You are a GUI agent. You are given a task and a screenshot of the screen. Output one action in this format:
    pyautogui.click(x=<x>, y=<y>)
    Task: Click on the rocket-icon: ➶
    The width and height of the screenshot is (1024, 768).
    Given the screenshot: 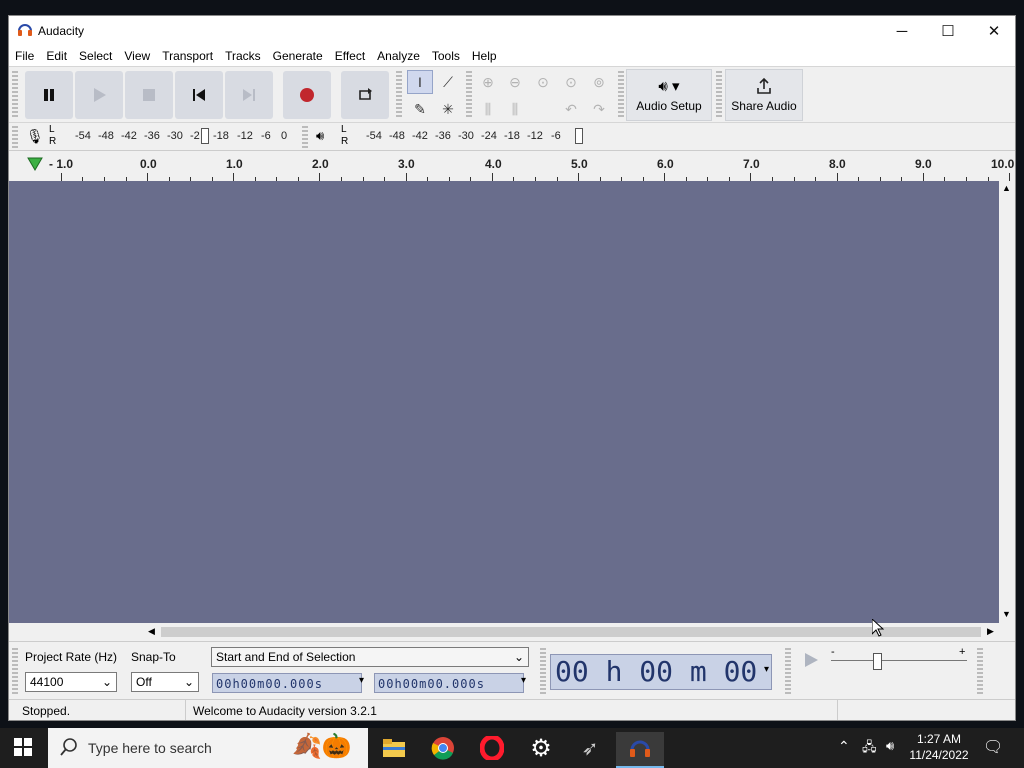 What is the action you would take?
    pyautogui.click(x=590, y=748)
    